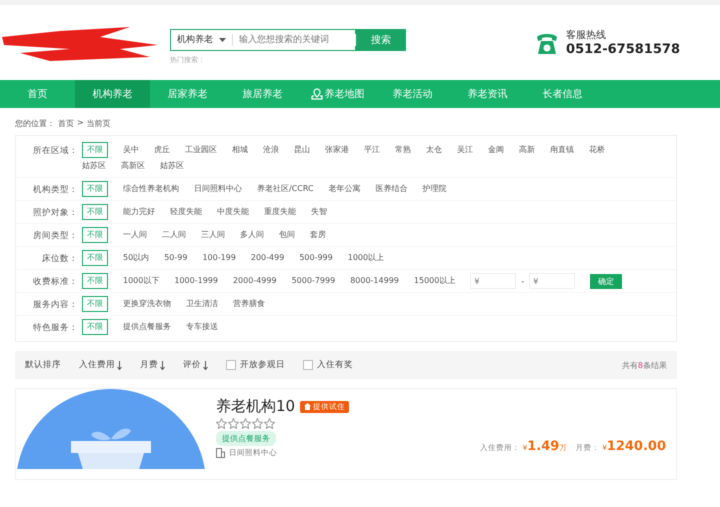 The image size is (720, 507). I want to click on filter-option: 15000以上, so click(435, 281).